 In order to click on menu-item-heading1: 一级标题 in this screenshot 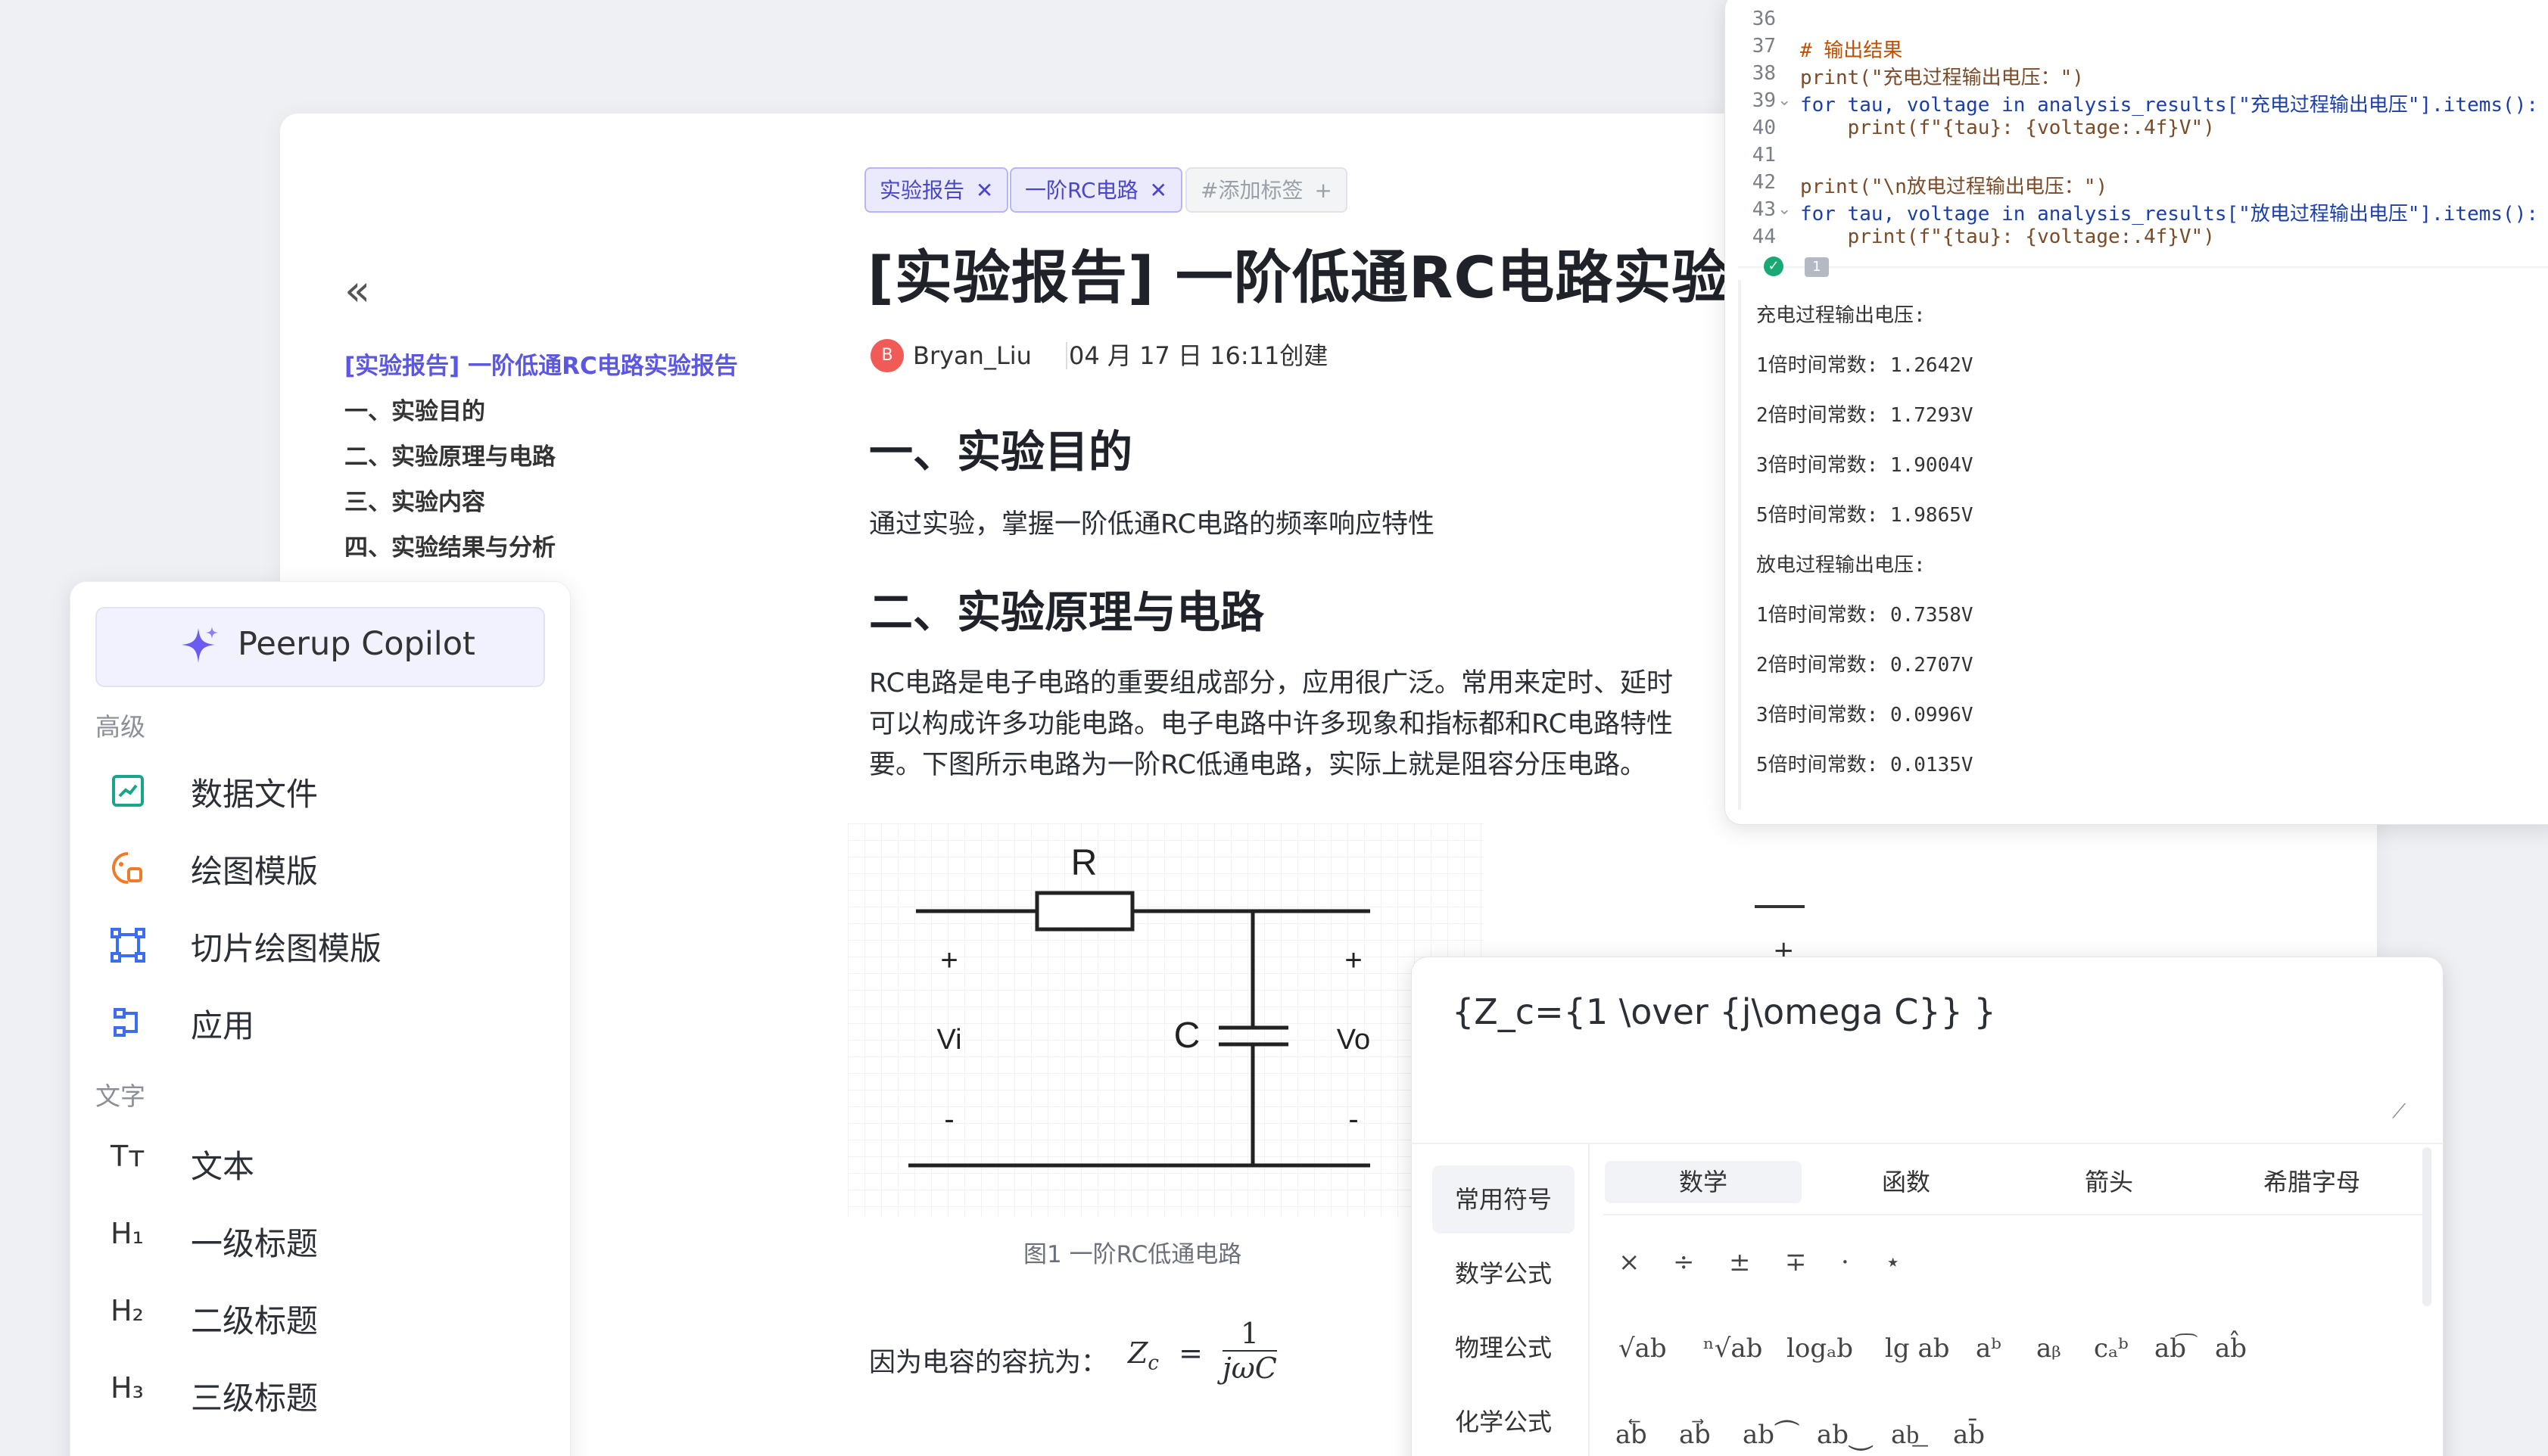, I will do `click(254, 1241)`.